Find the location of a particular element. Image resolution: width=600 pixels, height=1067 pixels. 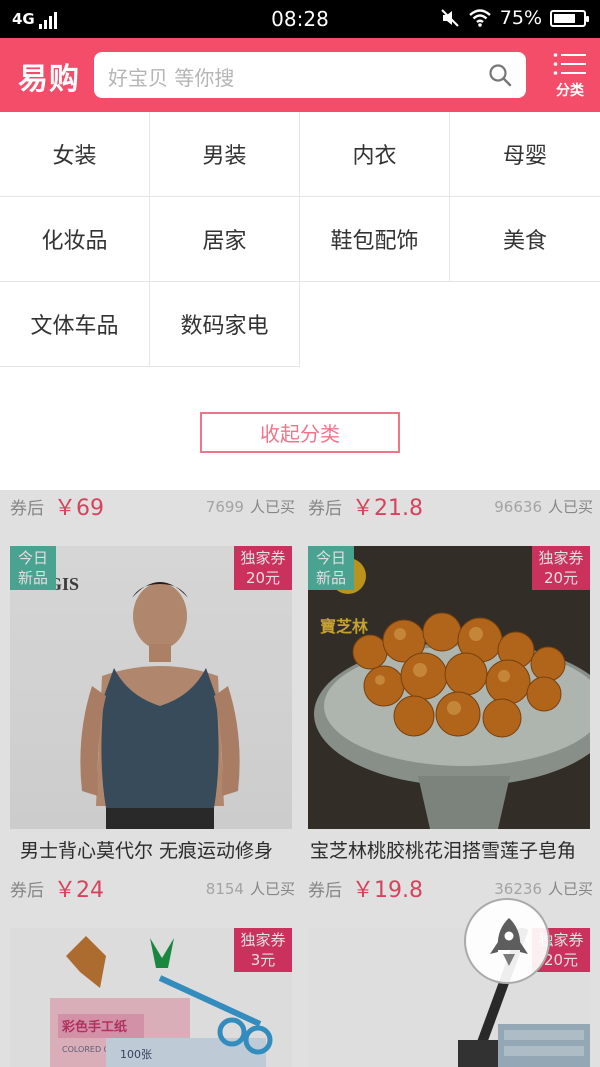

menu-icon is located at coordinates (569, 64).